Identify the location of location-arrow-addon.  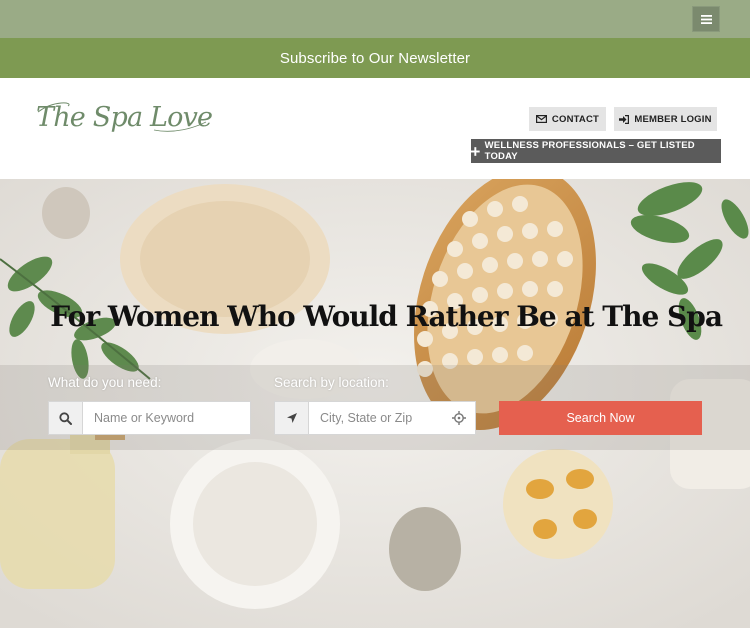
(292, 418).